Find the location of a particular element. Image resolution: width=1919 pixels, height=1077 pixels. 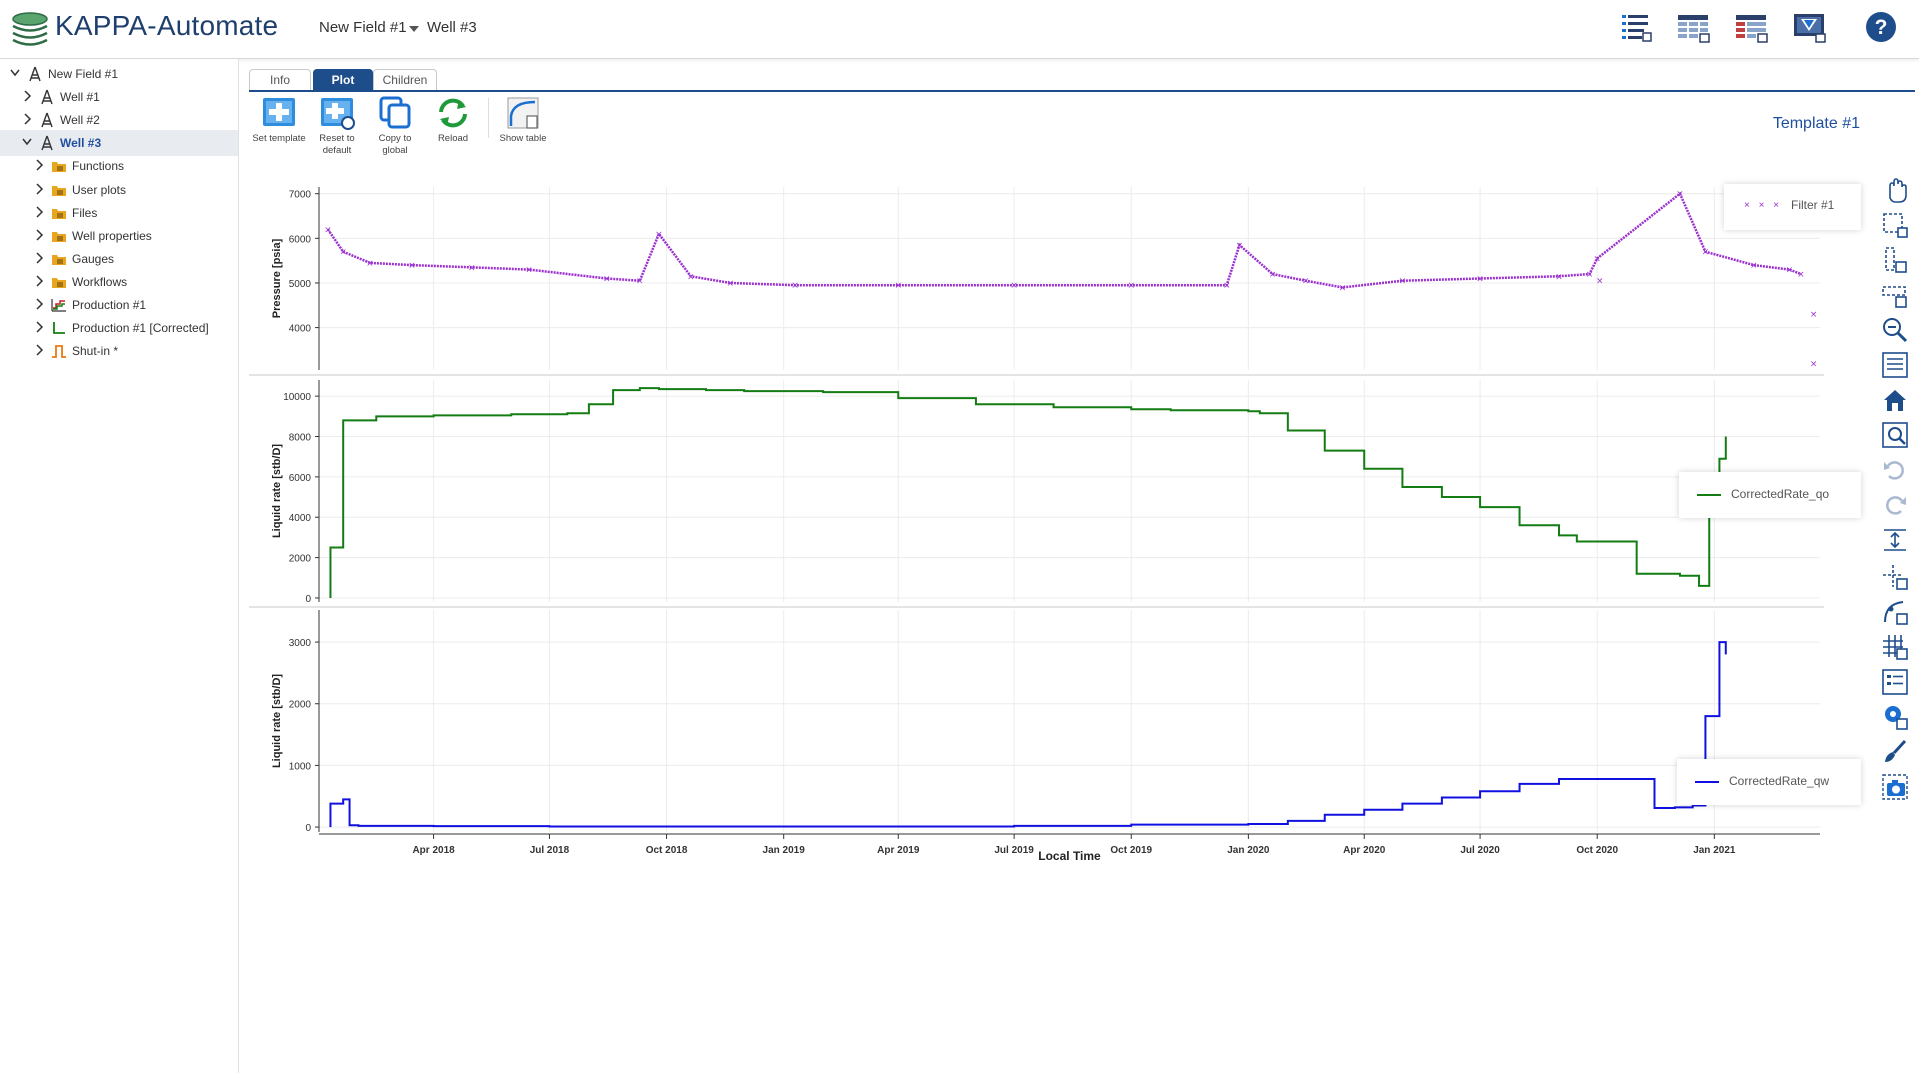

reset-template-icon is located at coordinates (338, 114).